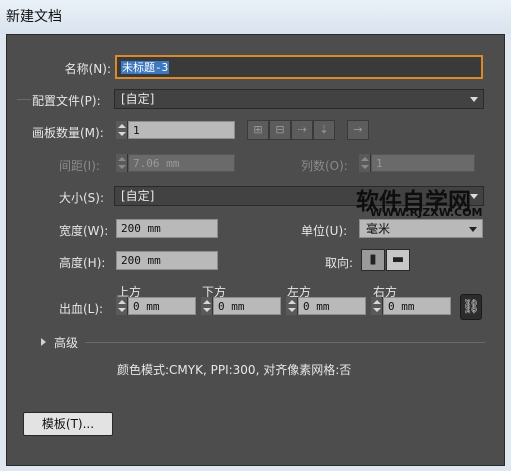  I want to click on height-input: 200 mm, so click(167, 260).